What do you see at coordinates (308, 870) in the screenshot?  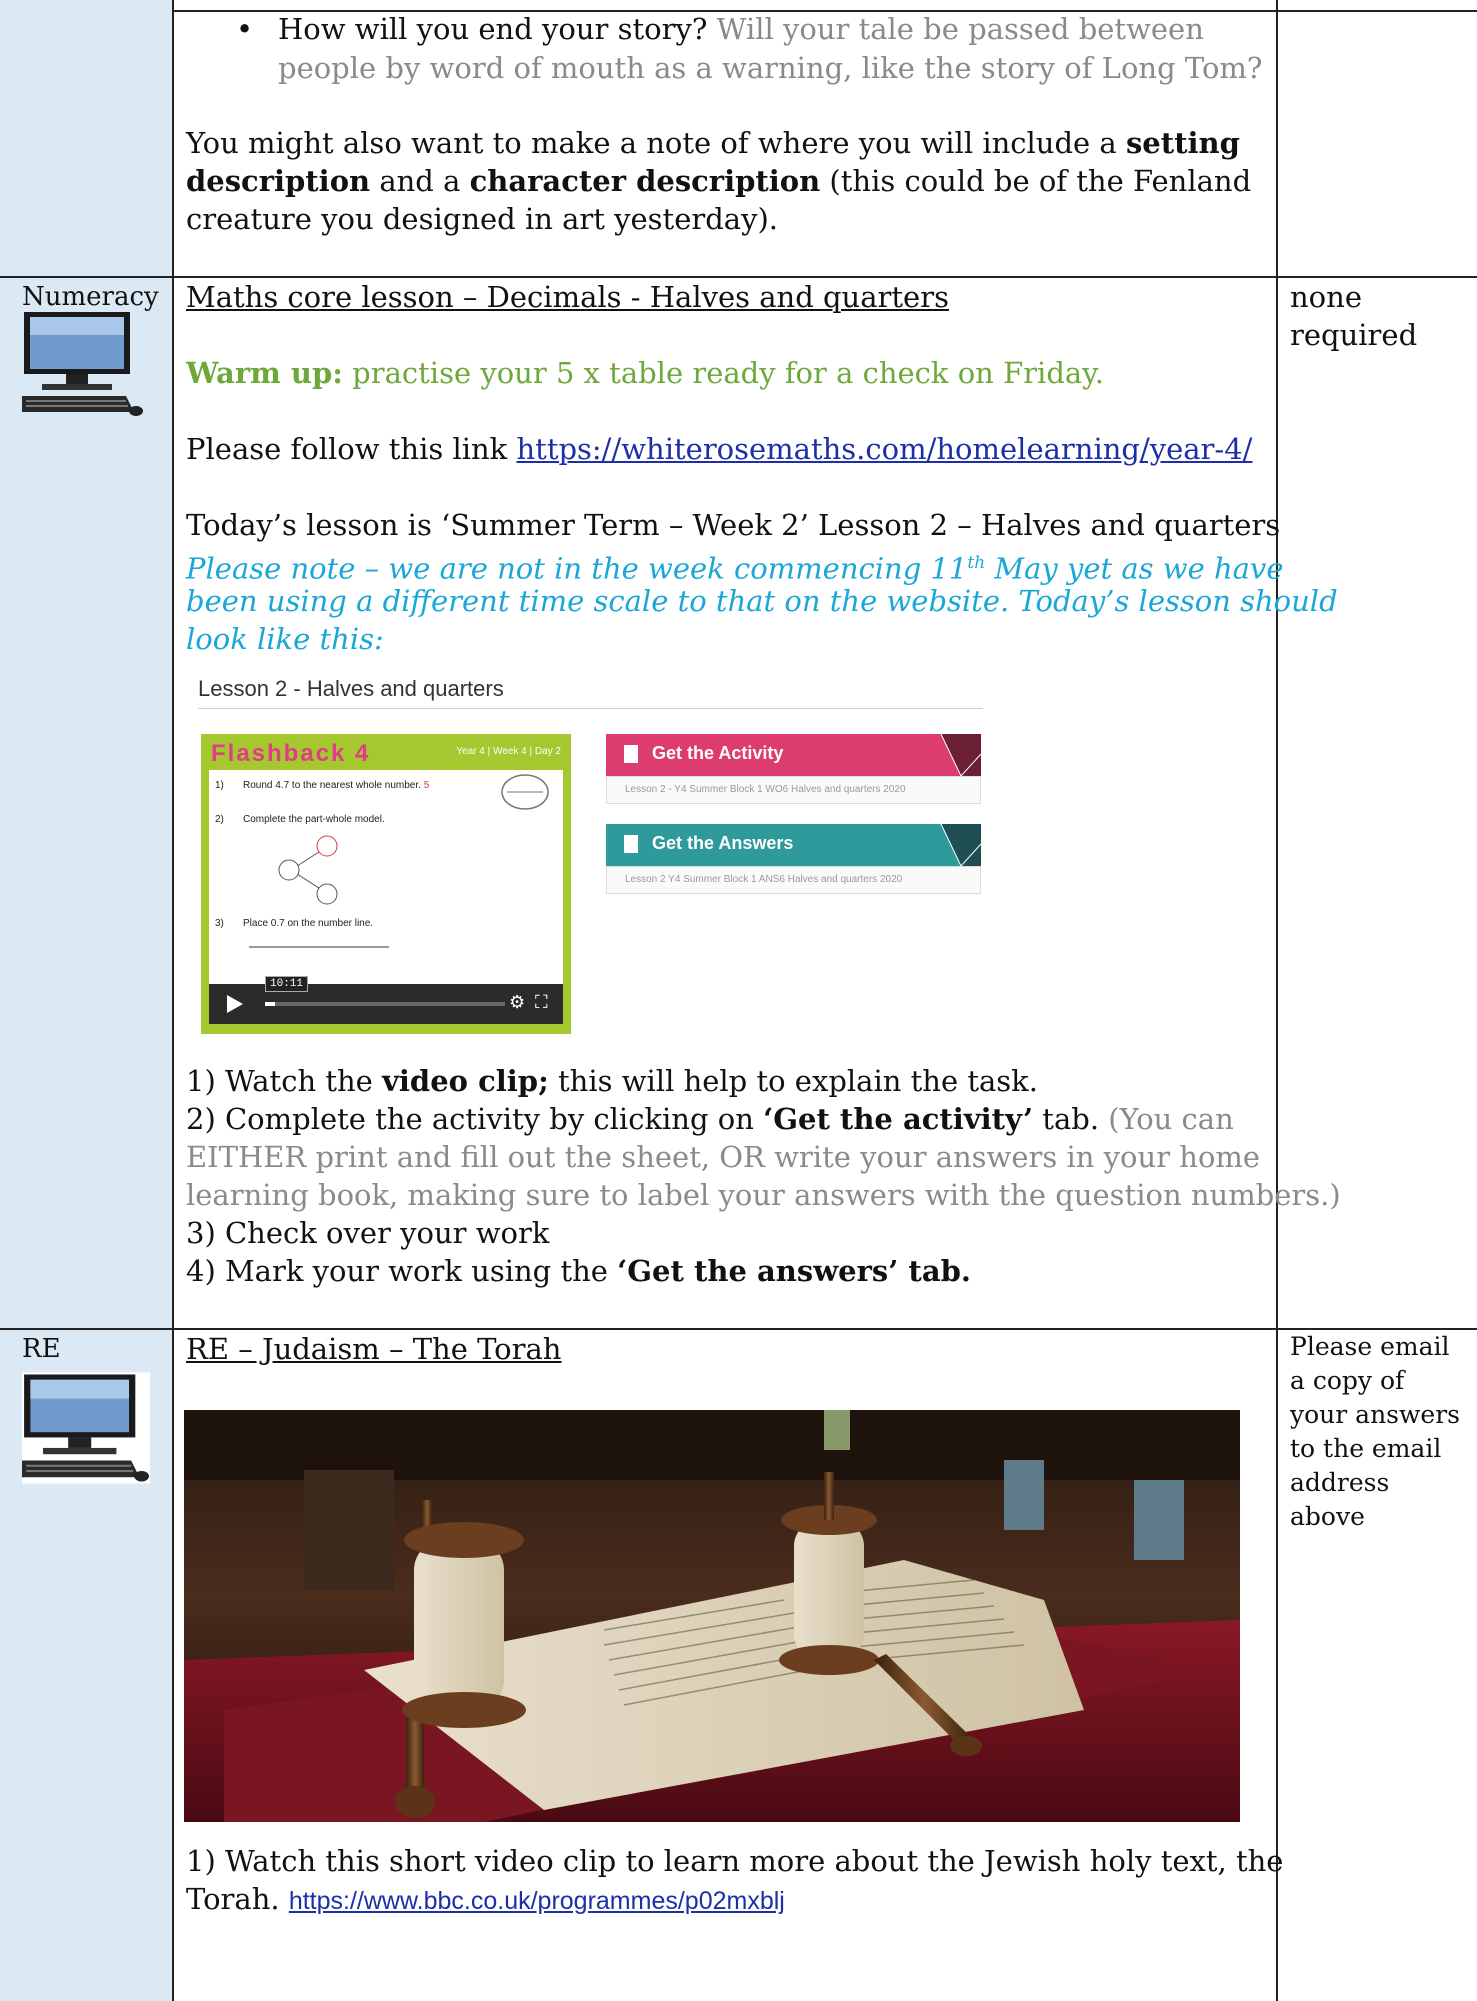 I see `part-whole-diagram` at bounding box center [308, 870].